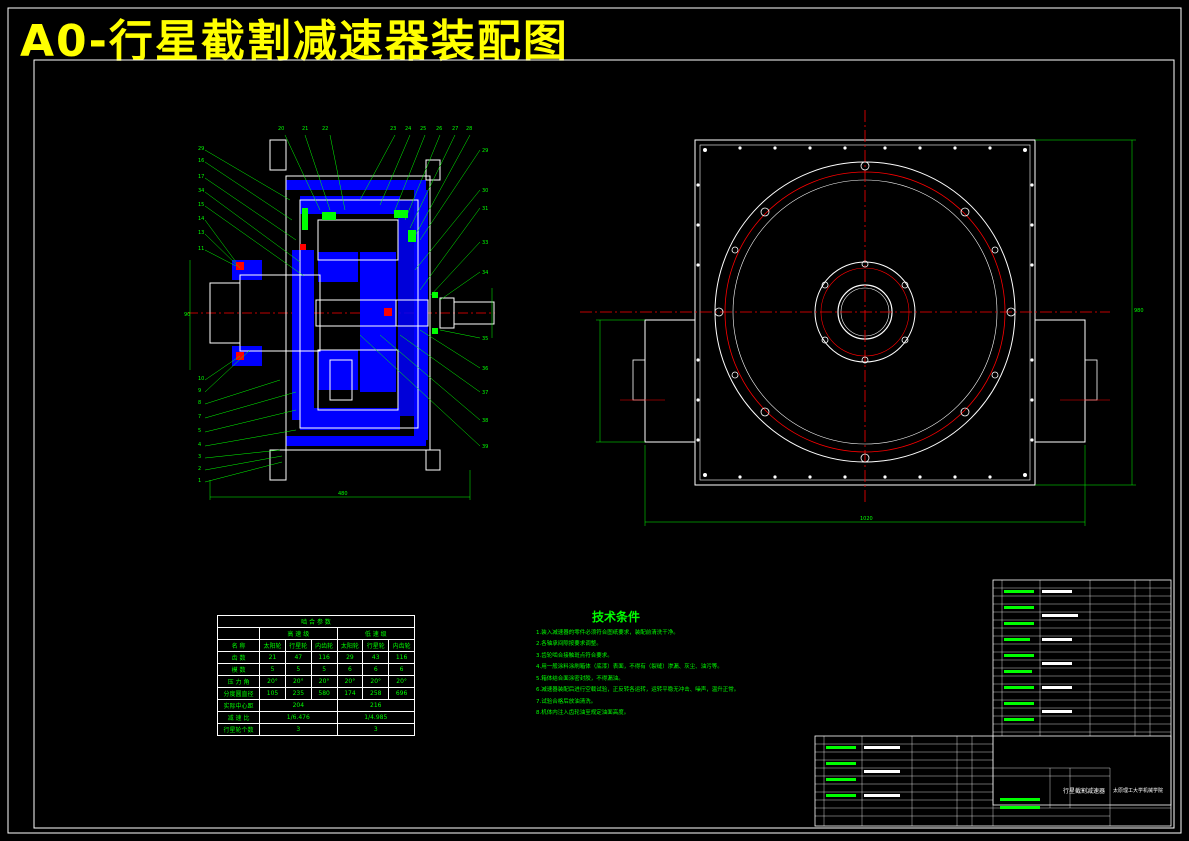 The image size is (1189, 841). What do you see at coordinates (199, 481) in the screenshot?
I see `svg-text: 1` at bounding box center [199, 481].